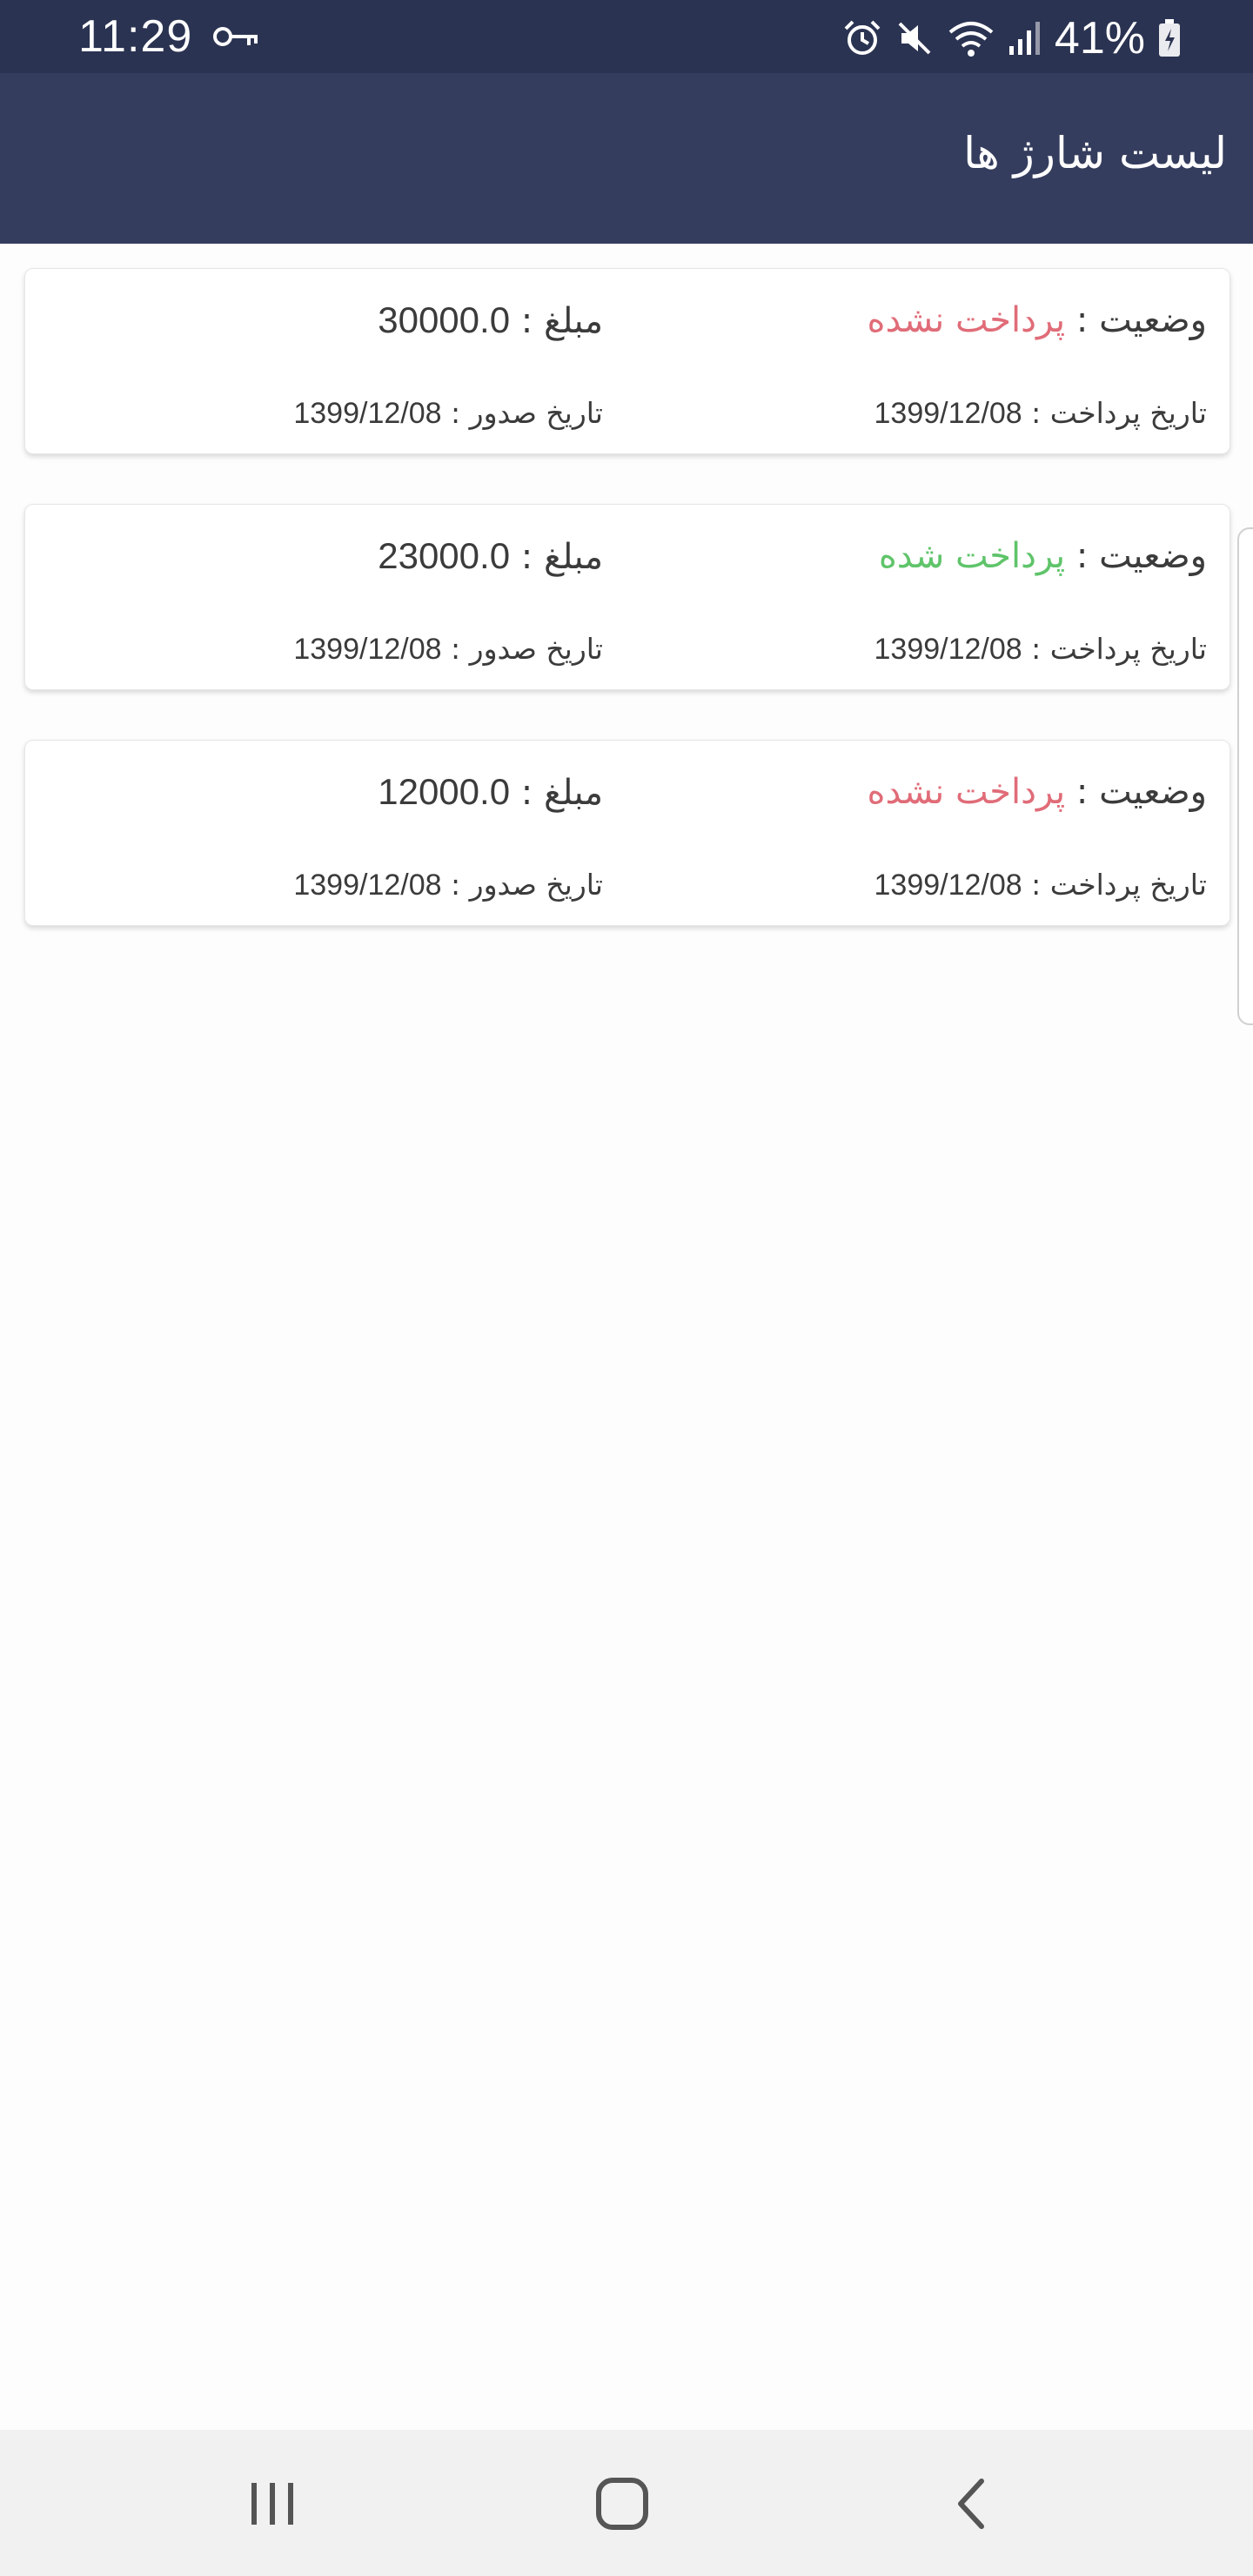 The height and width of the screenshot is (2576, 1253). I want to click on status-icons: 41%, so click(1012, 38).